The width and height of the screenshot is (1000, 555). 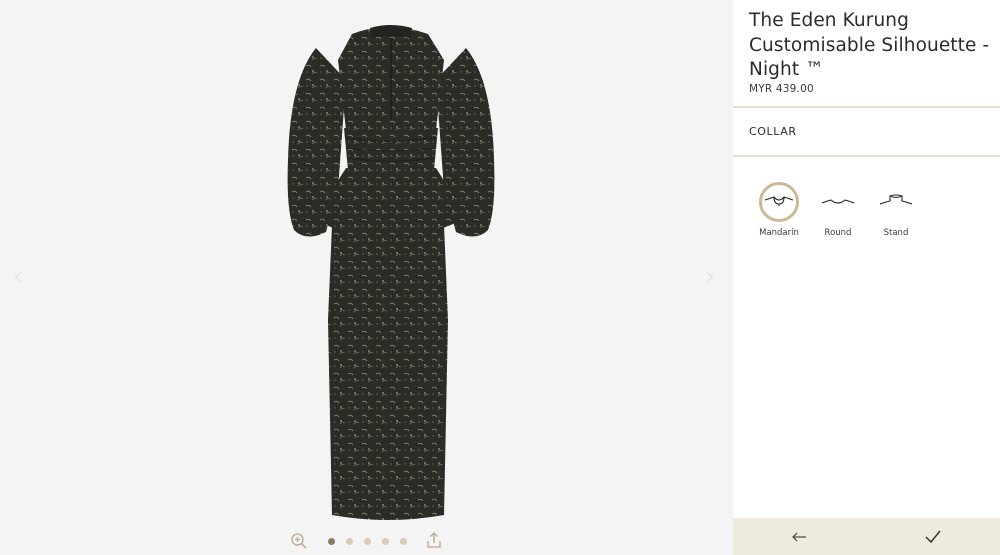 I want to click on zoom-in-icon, so click(x=299, y=541).